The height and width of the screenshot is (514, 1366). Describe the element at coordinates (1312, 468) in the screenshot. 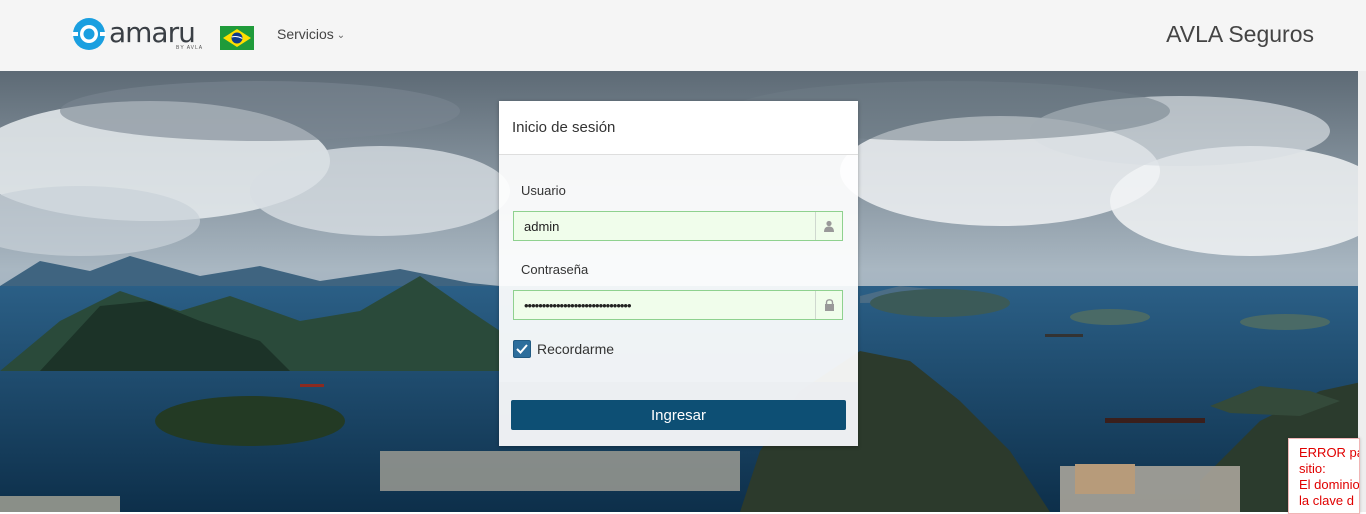

I see `error-line-2: sitio:` at that location.